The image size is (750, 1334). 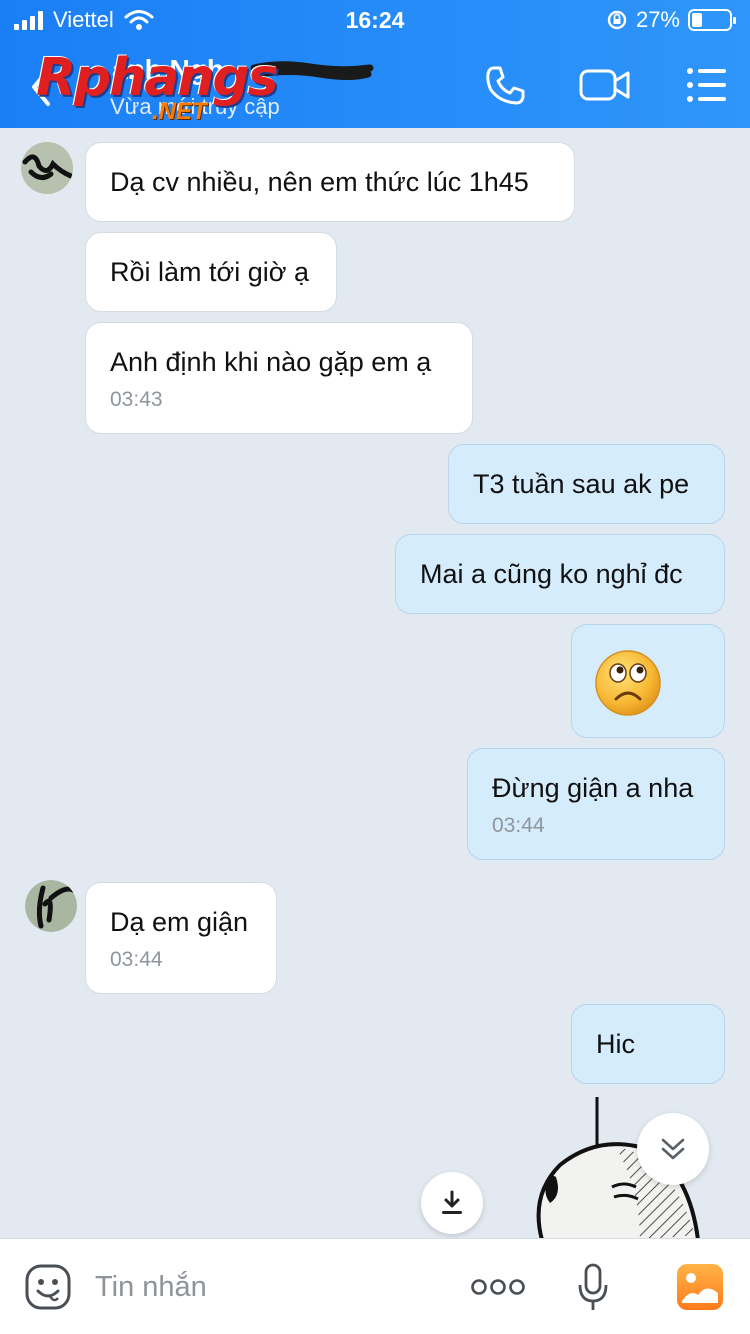 What do you see at coordinates (593, 1288) in the screenshot?
I see `mic-icon` at bounding box center [593, 1288].